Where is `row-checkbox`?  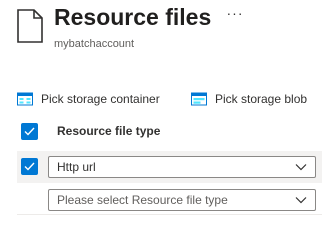 row-checkbox is located at coordinates (29, 166).